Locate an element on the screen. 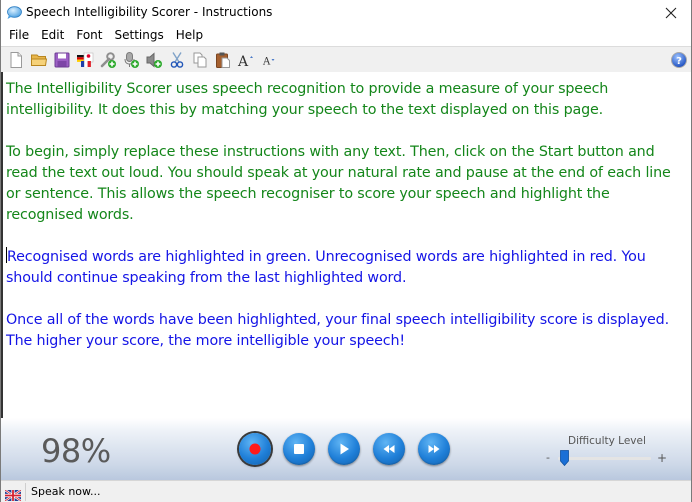 The height and width of the screenshot is (502, 692). font-decrease-button: A is located at coordinates (268, 60).